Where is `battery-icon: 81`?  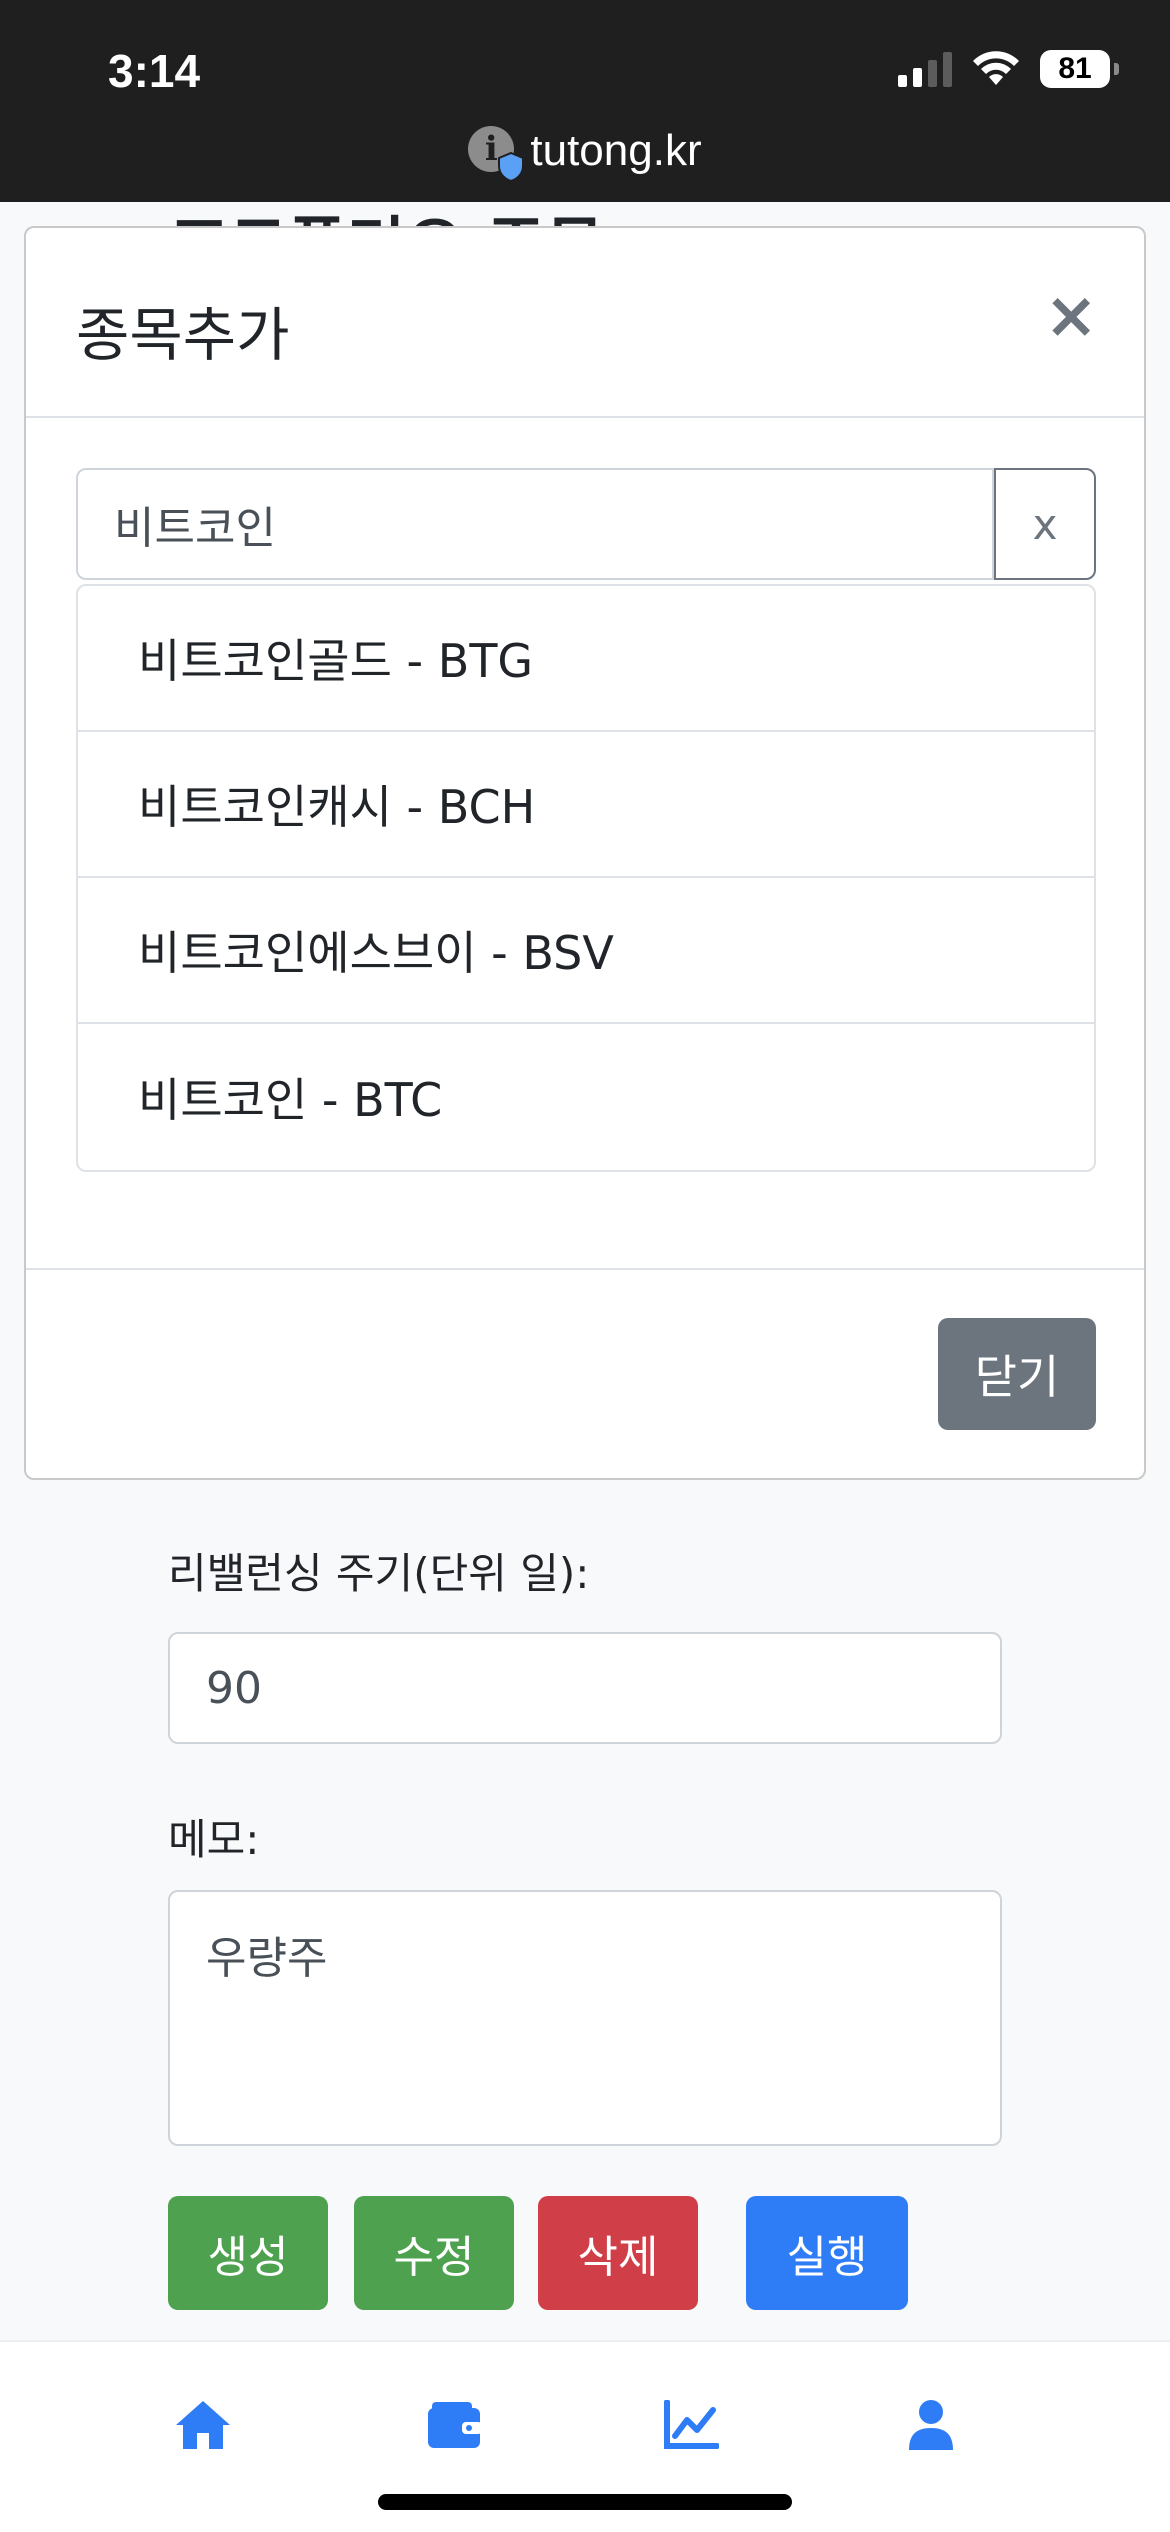
battery-icon: 81 is located at coordinates (1079, 69).